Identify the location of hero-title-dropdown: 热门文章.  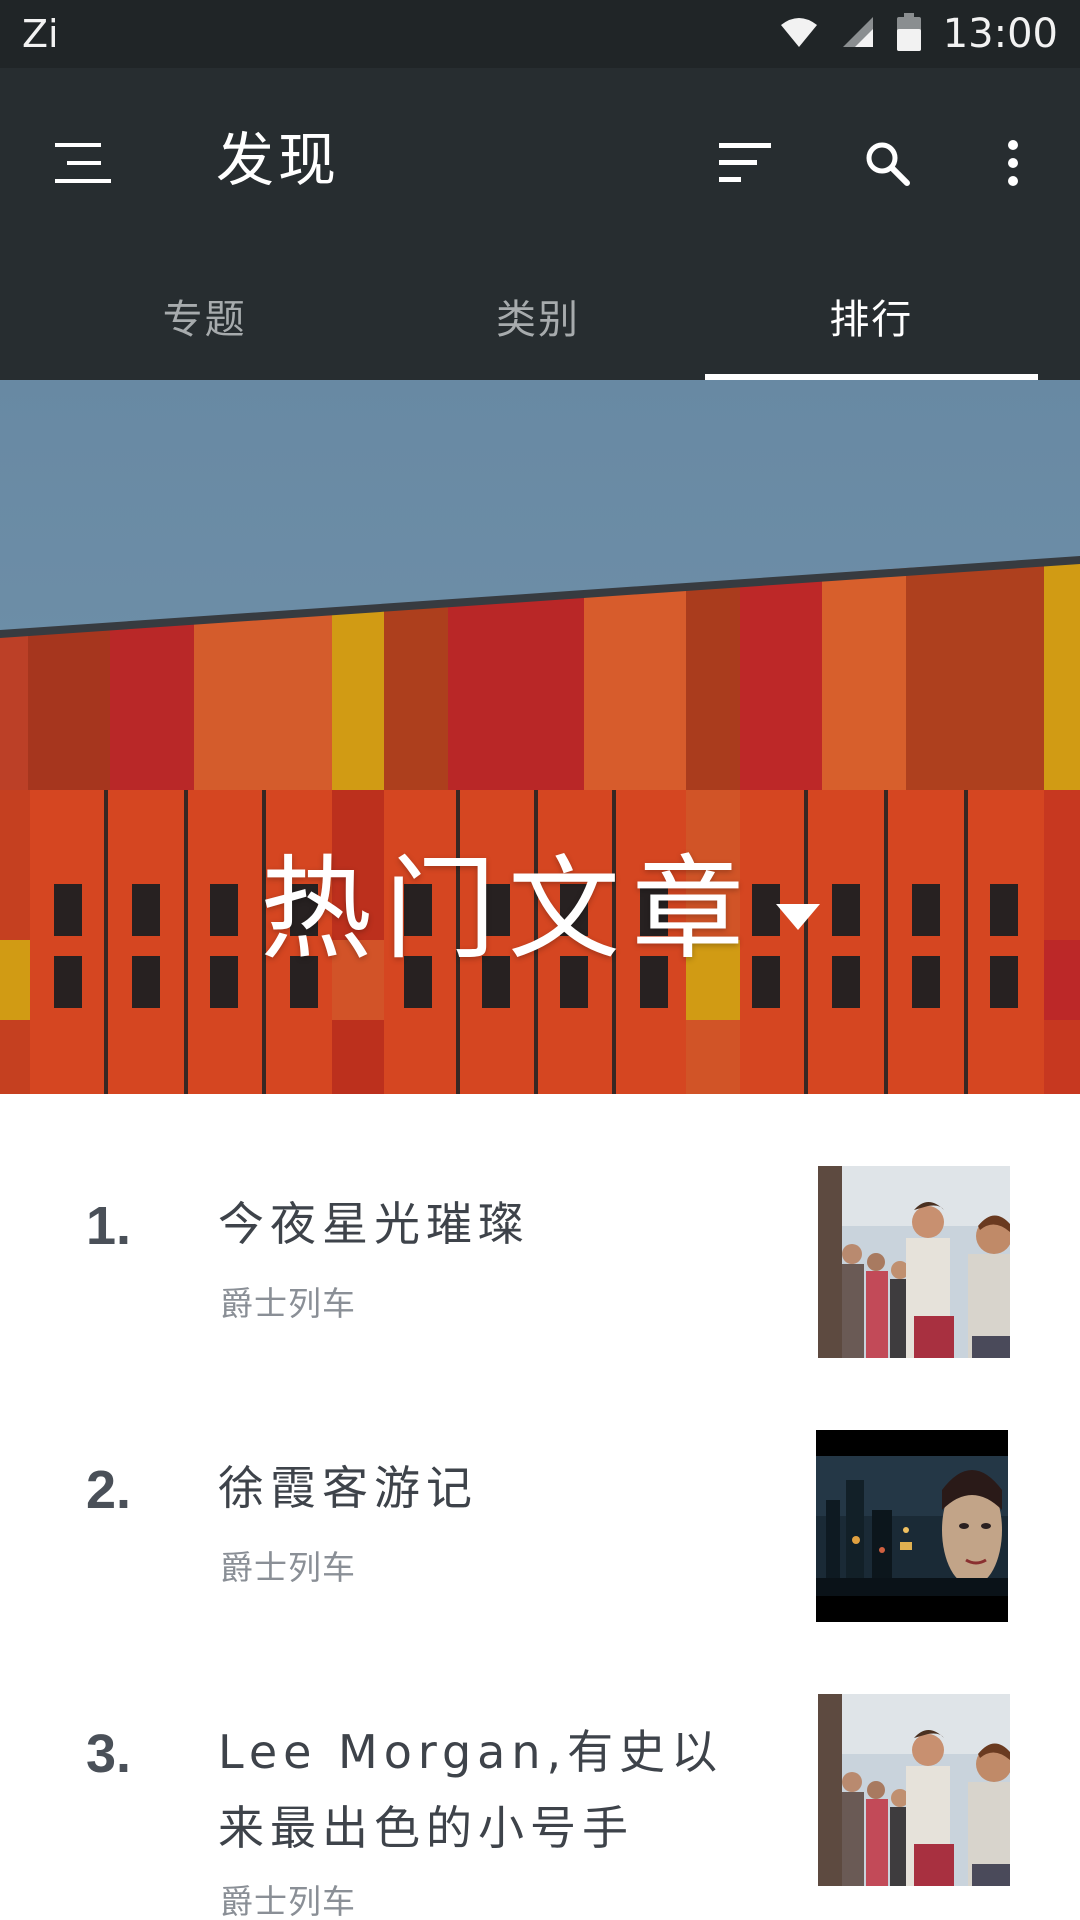
(540, 910).